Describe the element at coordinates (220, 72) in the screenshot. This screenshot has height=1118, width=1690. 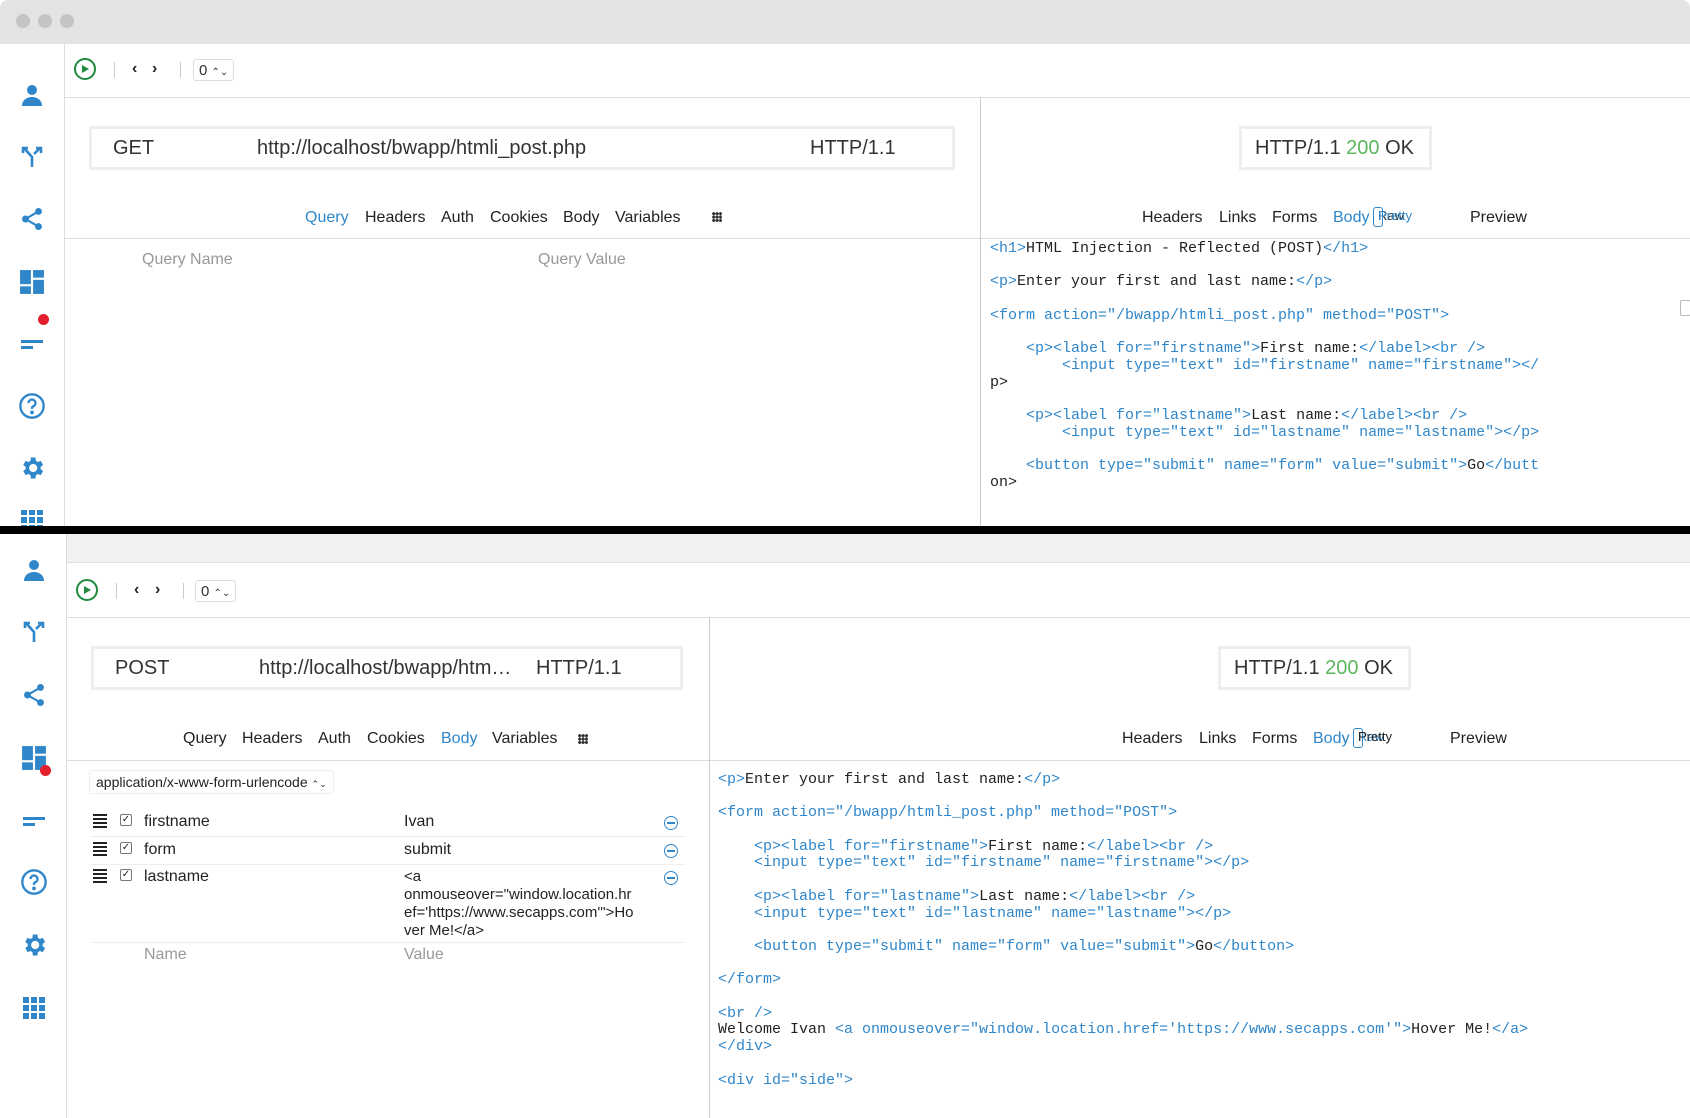
I see `stepper-icon: ⌃⌄` at that location.